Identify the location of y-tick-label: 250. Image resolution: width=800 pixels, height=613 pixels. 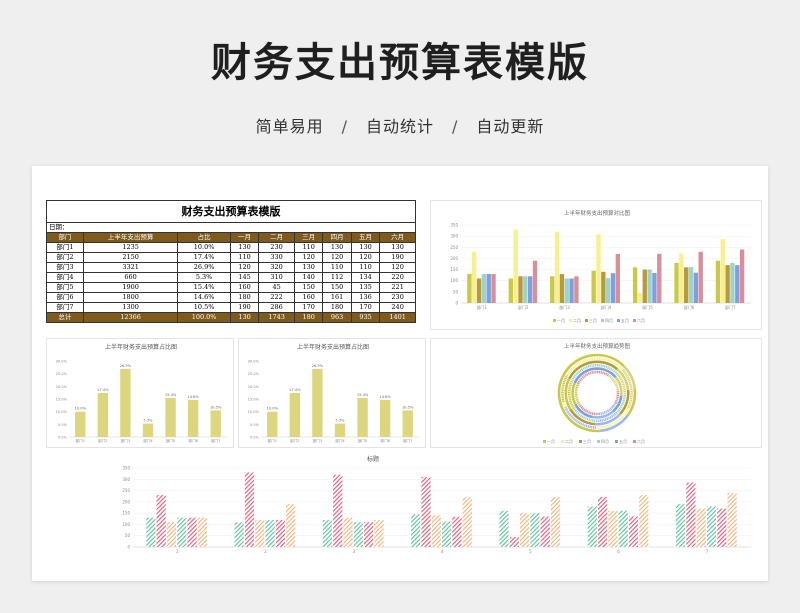
(126, 490).